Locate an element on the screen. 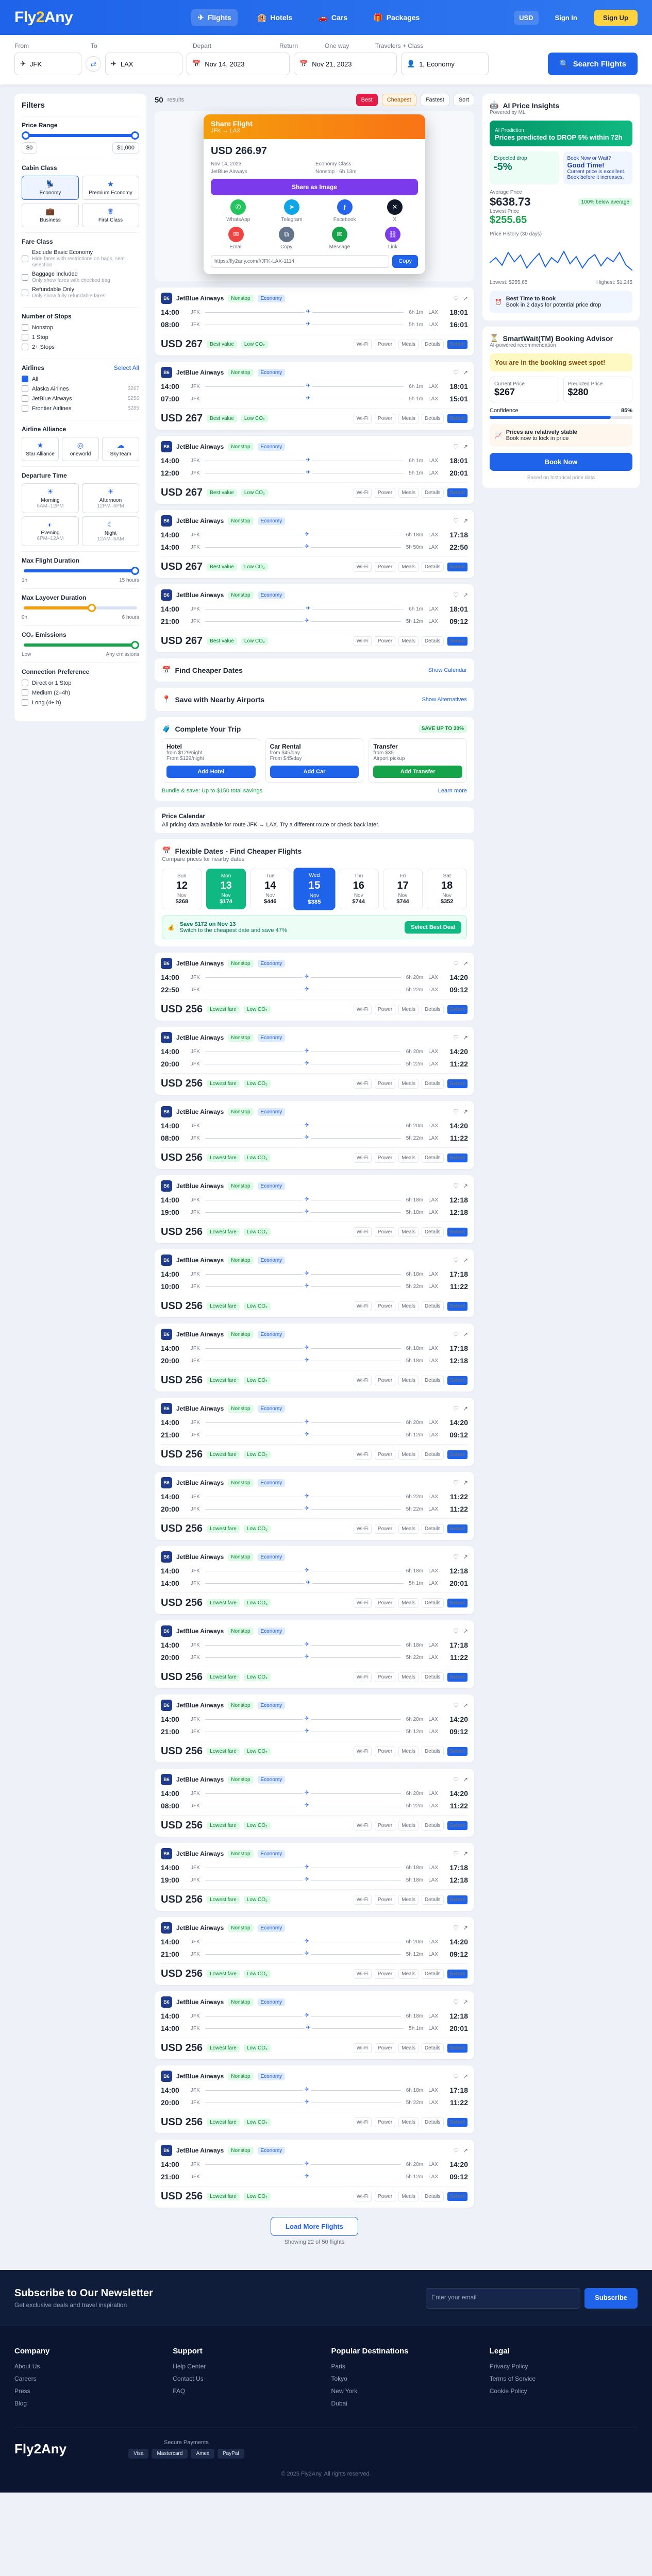 The height and width of the screenshot is (2576, 652). show-alternatives-link: Show Alternatives is located at coordinates (445, 700).